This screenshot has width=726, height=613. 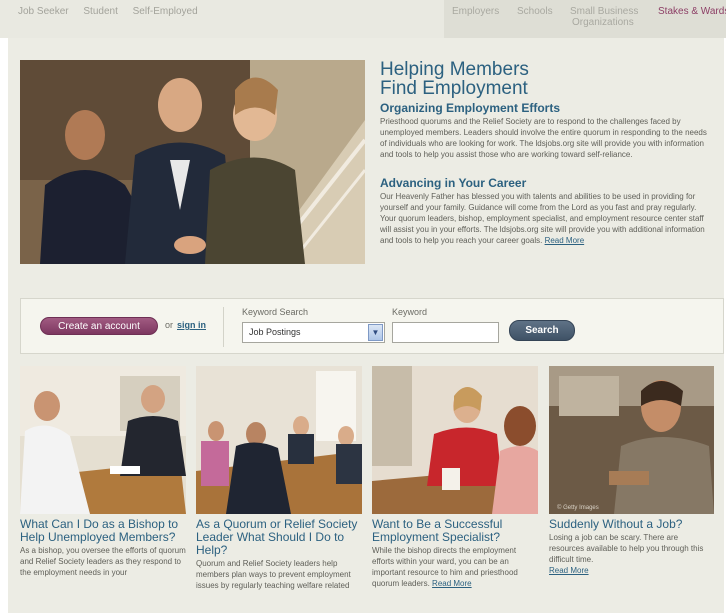 I want to click on getty-watermark: © Getty Images, so click(x=578, y=507).